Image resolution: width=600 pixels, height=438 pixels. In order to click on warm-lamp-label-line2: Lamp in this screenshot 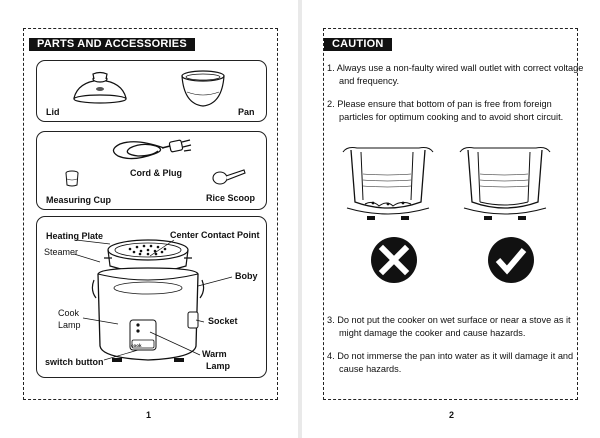, I will do `click(218, 366)`.